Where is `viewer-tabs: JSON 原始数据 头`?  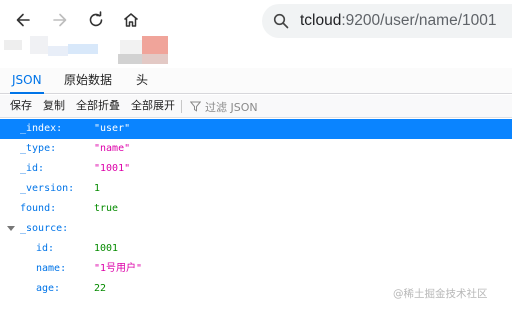 viewer-tabs: JSON 原始数据 头 is located at coordinates (256, 81).